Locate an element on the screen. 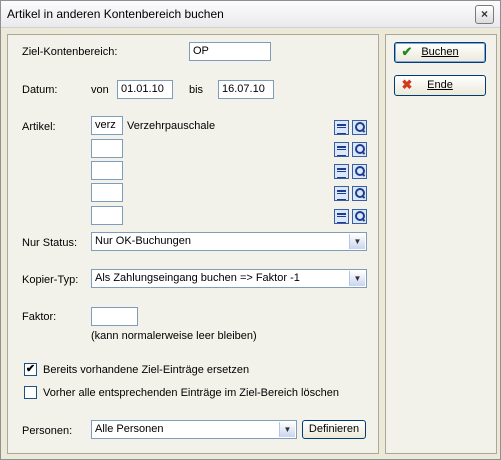  datum-bis-input: 16.07.10 is located at coordinates (246, 89).